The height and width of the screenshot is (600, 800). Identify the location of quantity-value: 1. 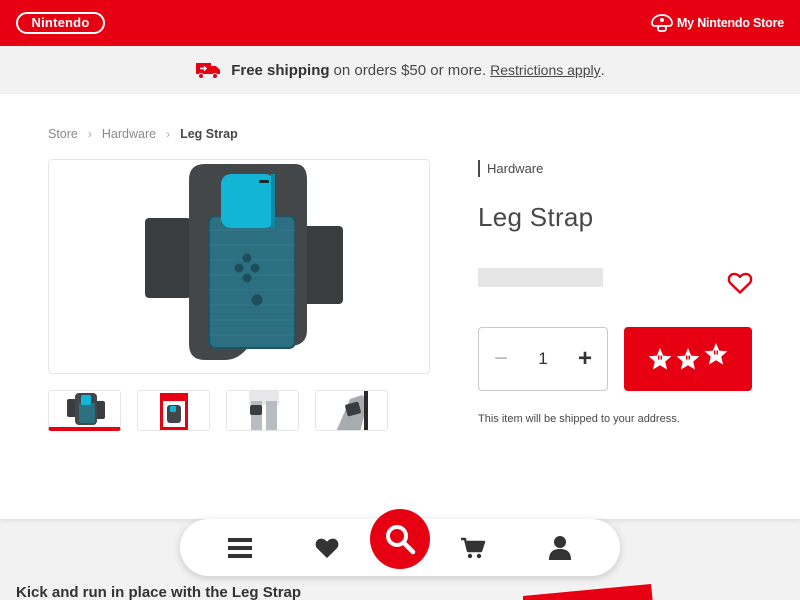
(542, 359).